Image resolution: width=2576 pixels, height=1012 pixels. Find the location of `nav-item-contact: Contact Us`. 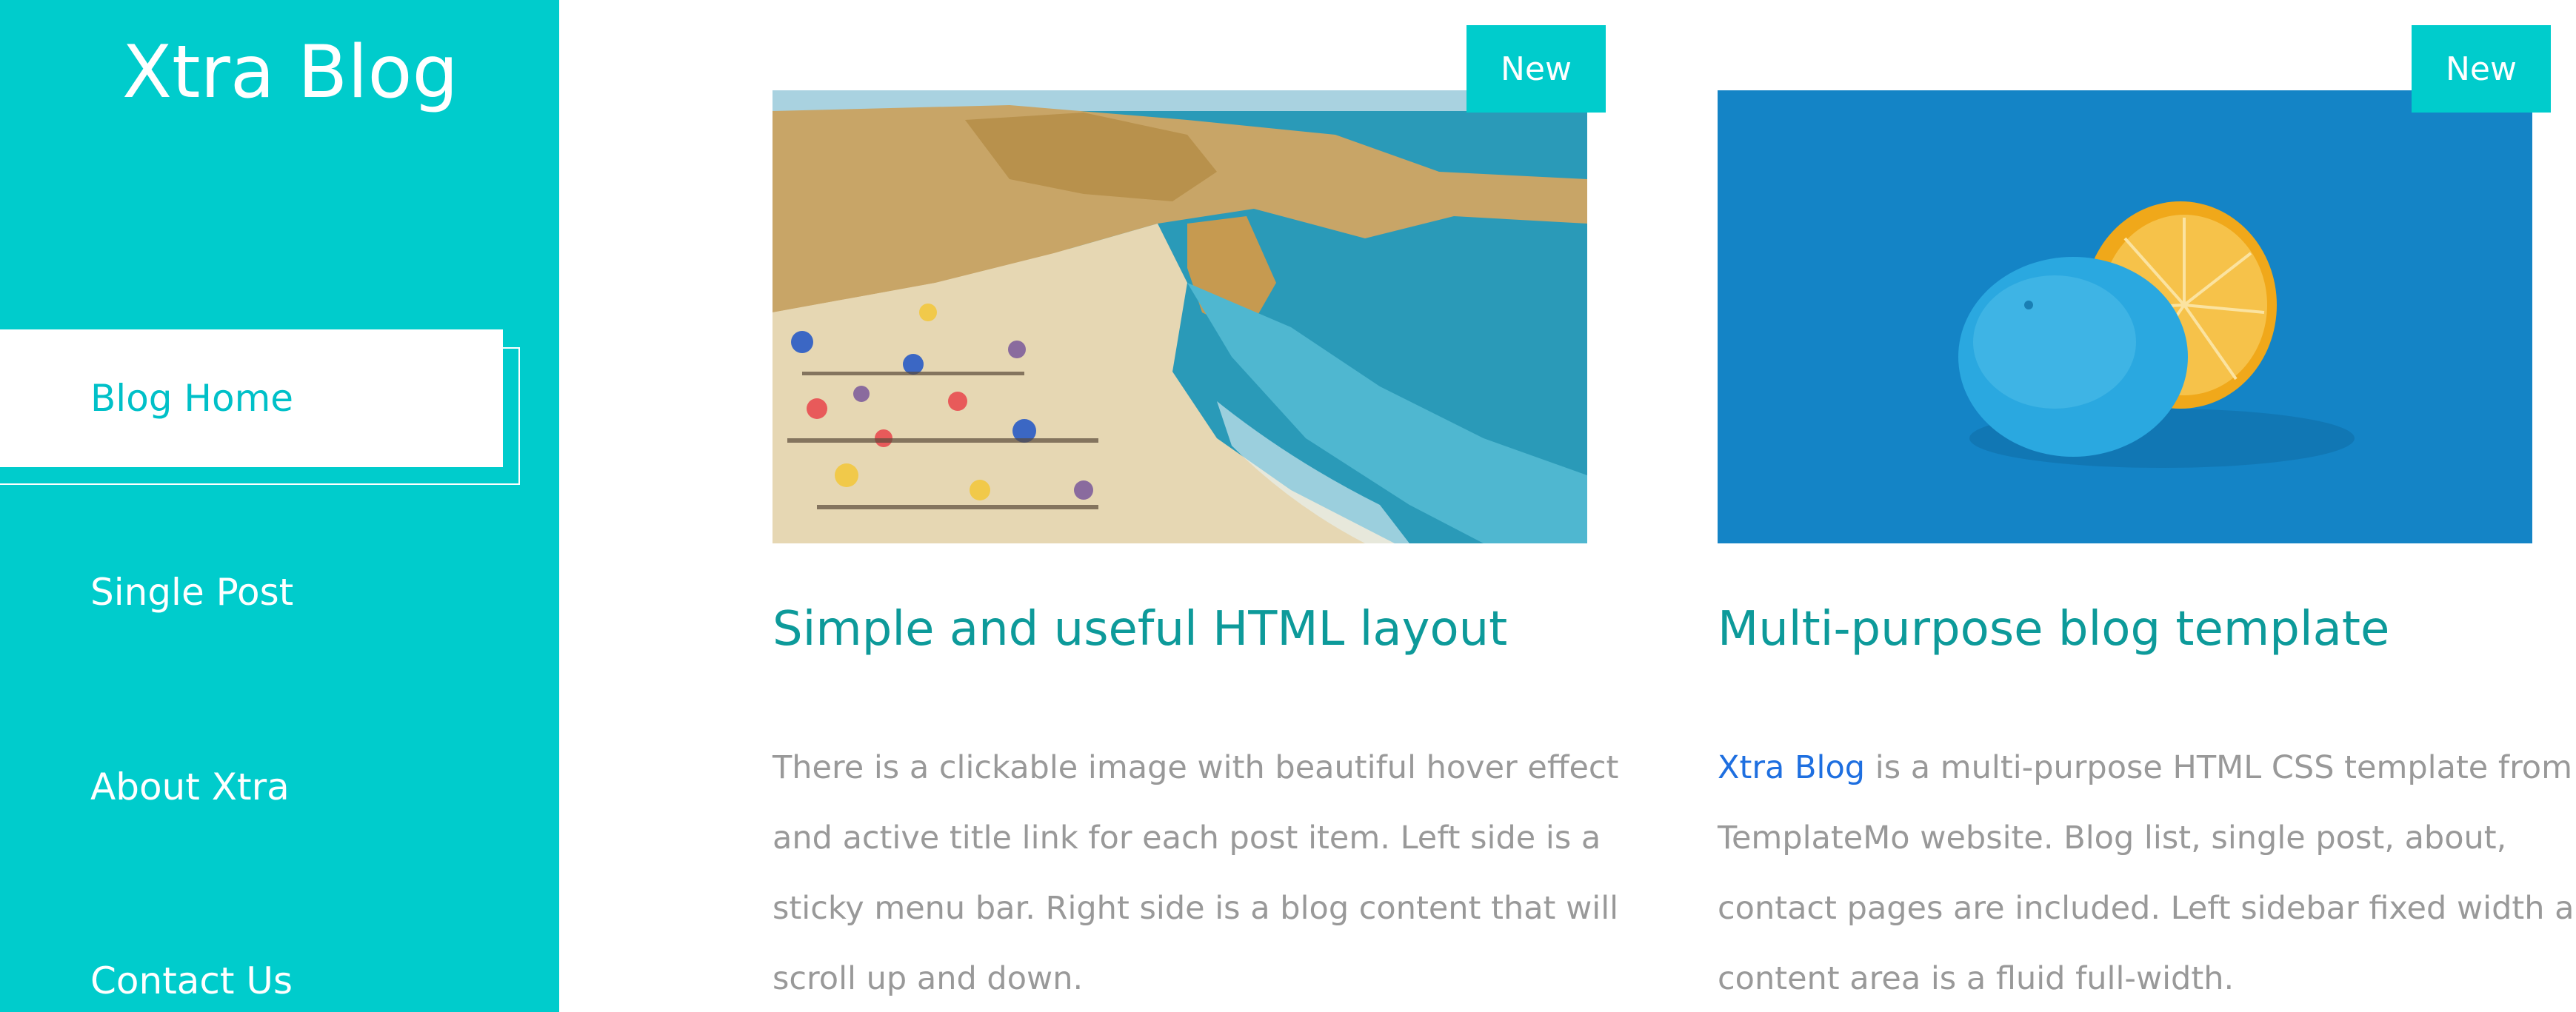

nav-item-contact: Contact Us is located at coordinates (146, 962).